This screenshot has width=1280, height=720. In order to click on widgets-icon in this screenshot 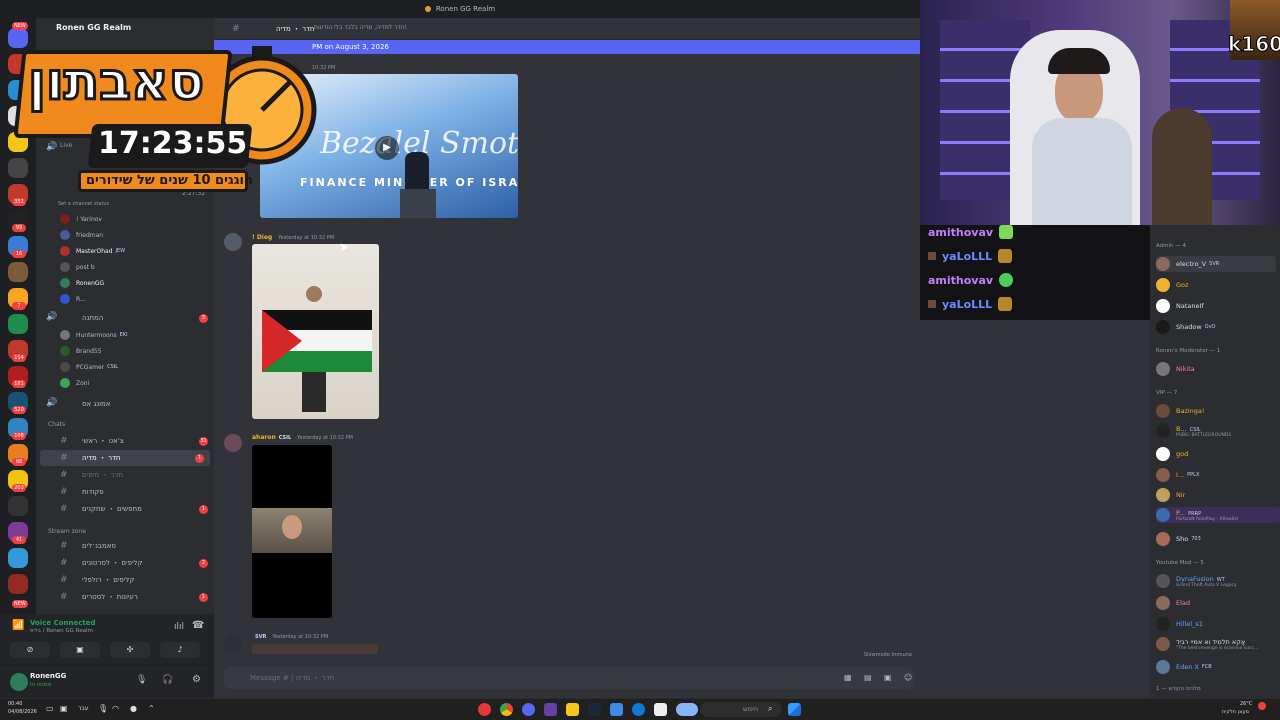, I will do `click(687, 709)`.